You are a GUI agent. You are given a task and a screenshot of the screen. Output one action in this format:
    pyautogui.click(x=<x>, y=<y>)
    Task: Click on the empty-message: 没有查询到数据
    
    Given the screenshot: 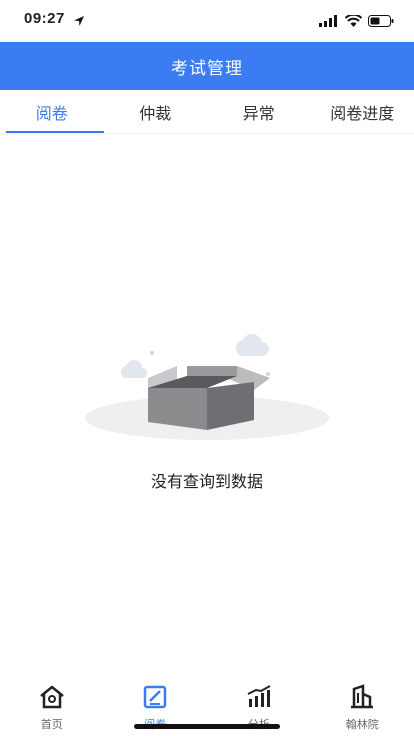 What is the action you would take?
    pyautogui.click(x=206, y=481)
    